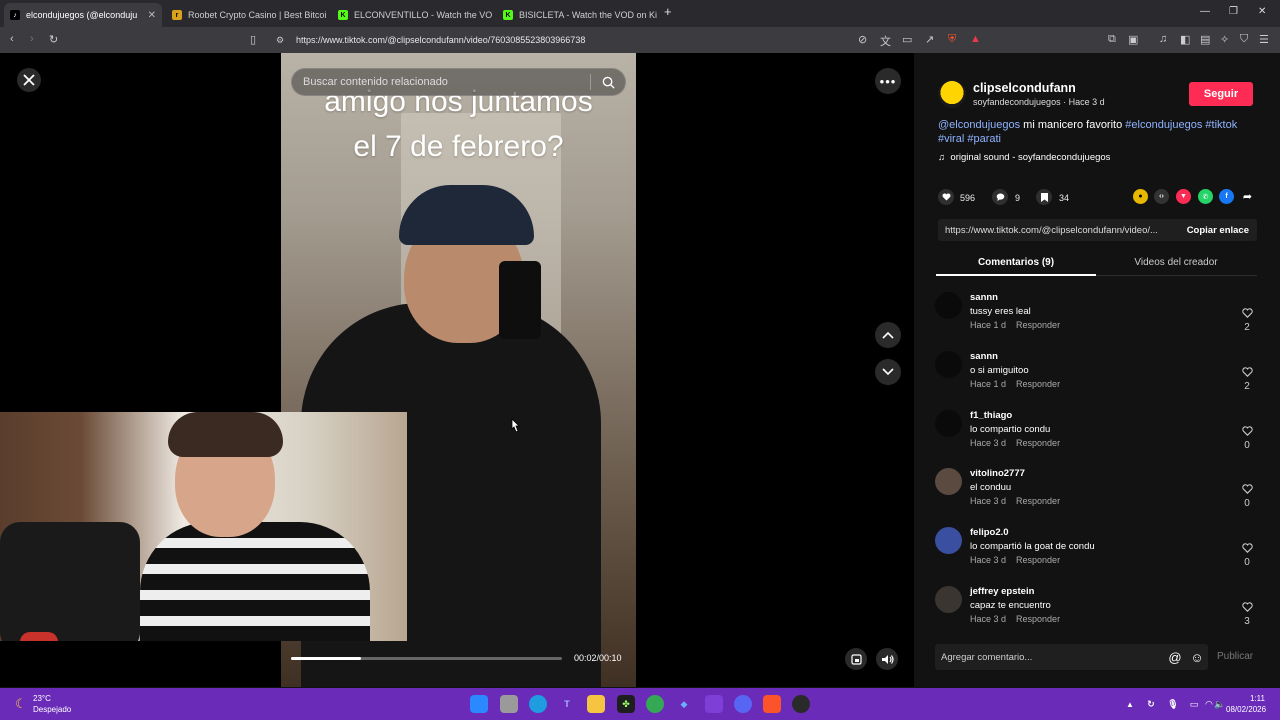 This screenshot has width=1280, height=720. Describe the element at coordinates (887, 659) in the screenshot. I see `volume-icon` at that location.